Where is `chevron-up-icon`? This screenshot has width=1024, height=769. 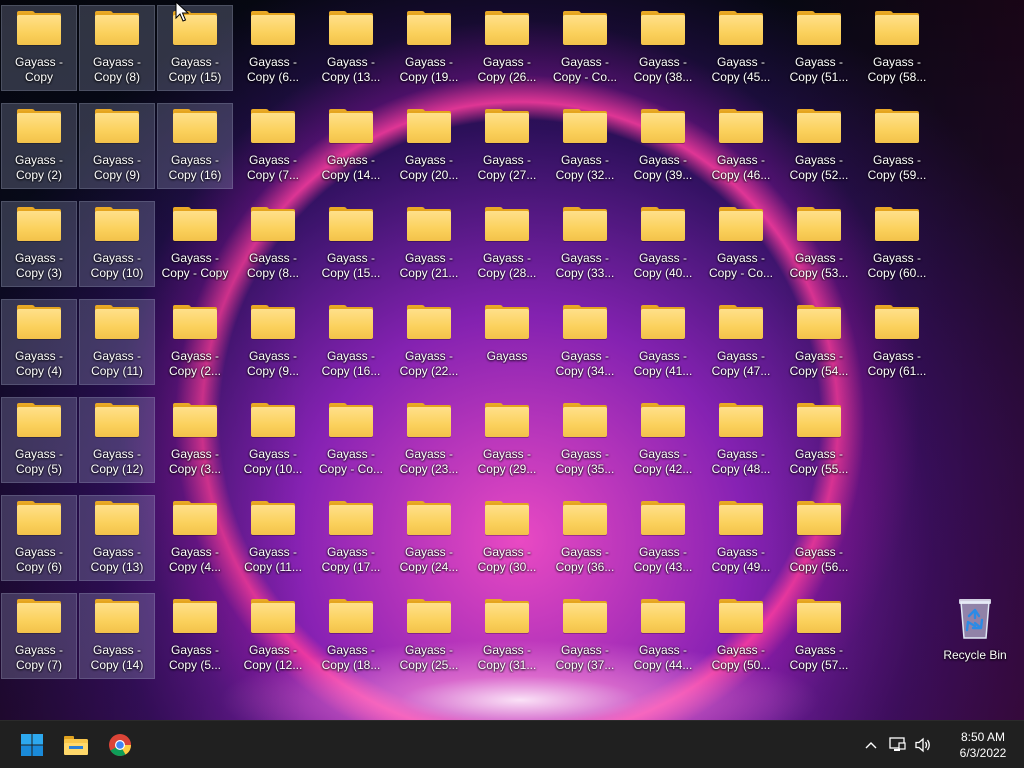 chevron-up-icon is located at coordinates (871, 745).